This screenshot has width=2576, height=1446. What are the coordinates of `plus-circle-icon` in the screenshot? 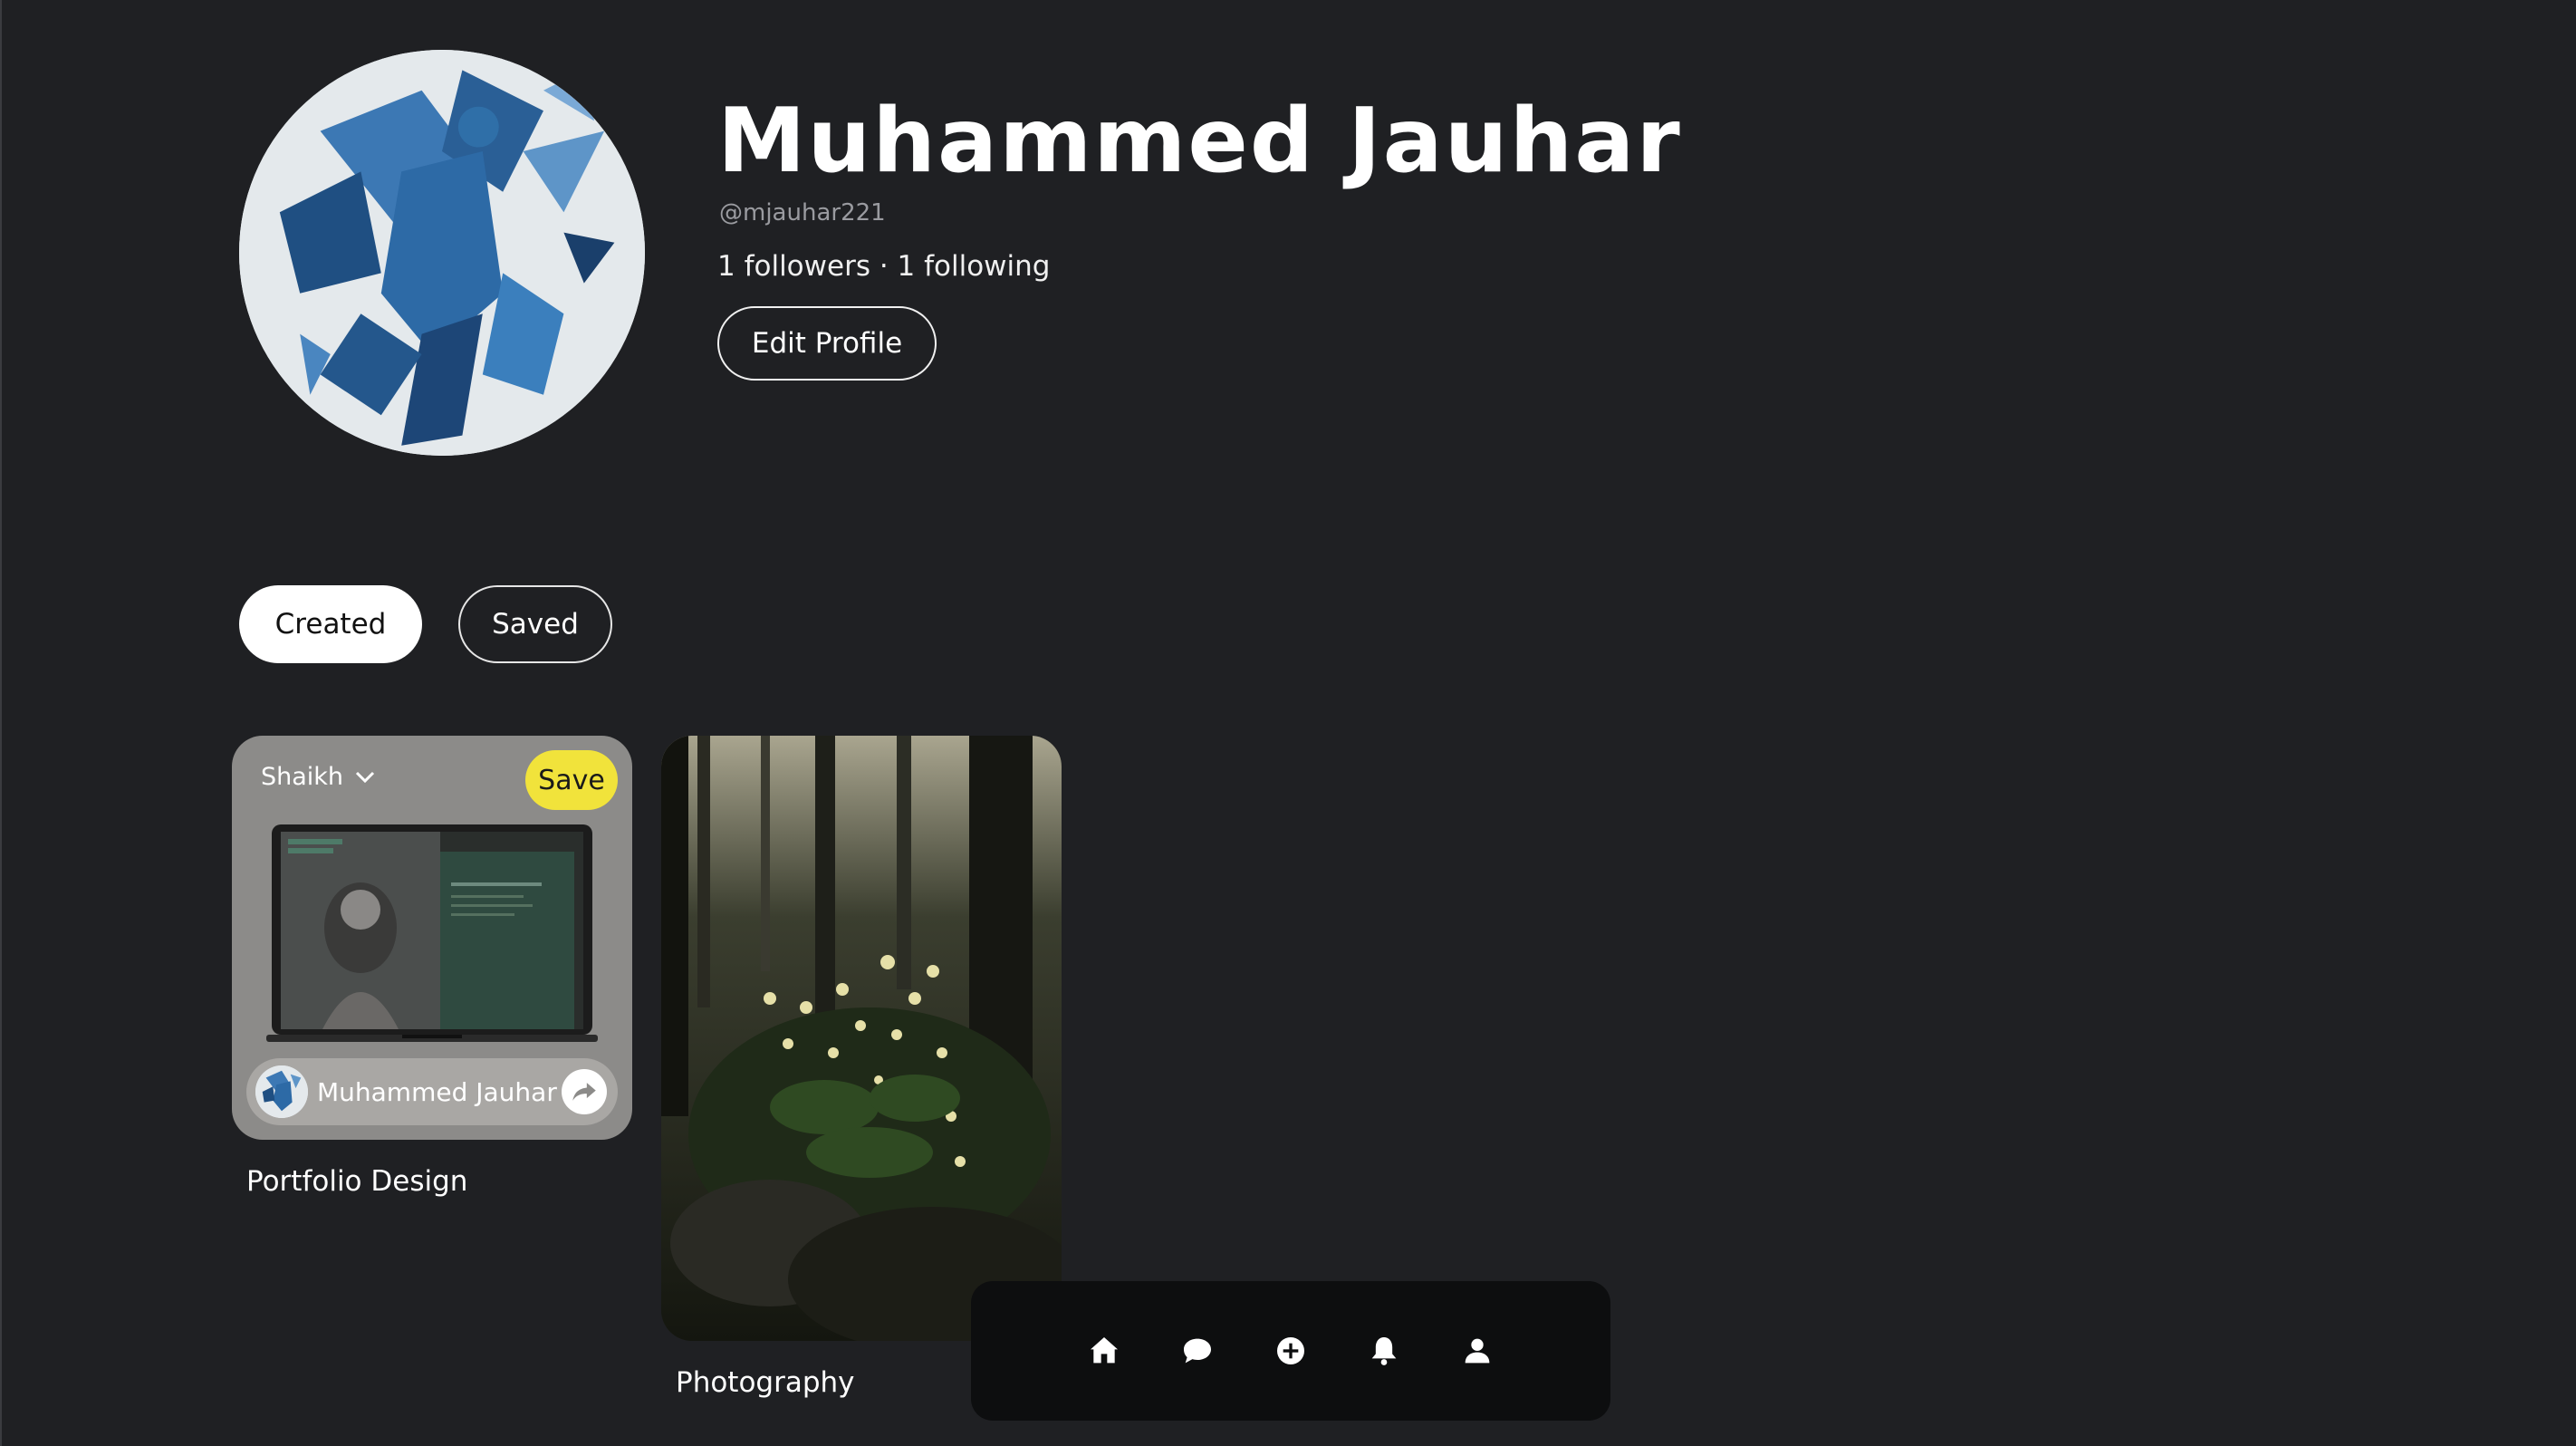 It's located at (1290, 1350).